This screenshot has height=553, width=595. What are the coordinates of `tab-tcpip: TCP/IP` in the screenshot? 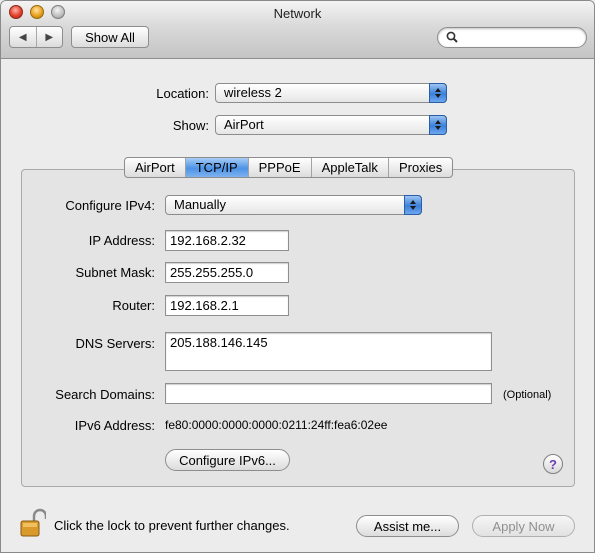 It's located at (217, 167).